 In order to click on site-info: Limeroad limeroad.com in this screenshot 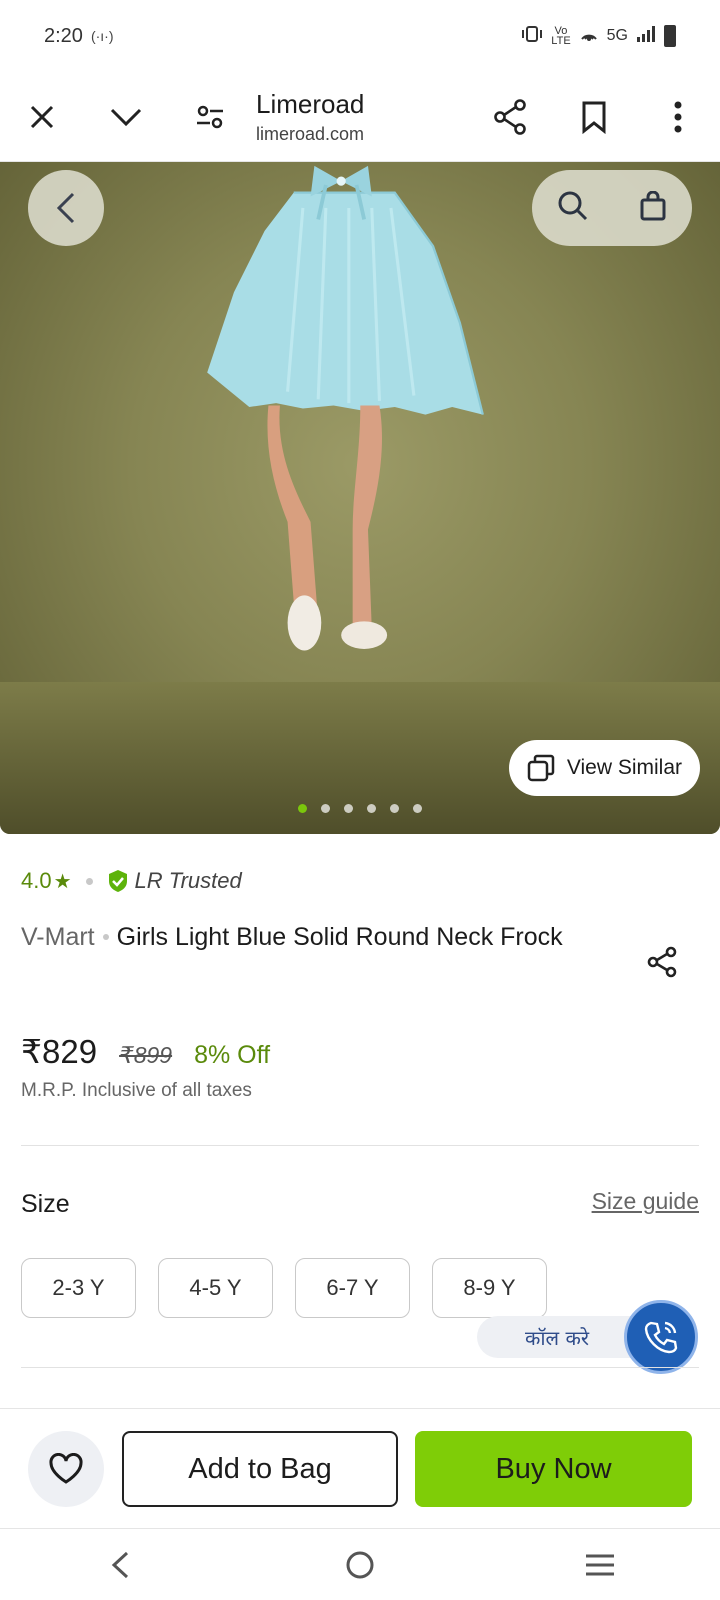, I will do `click(310, 117)`.